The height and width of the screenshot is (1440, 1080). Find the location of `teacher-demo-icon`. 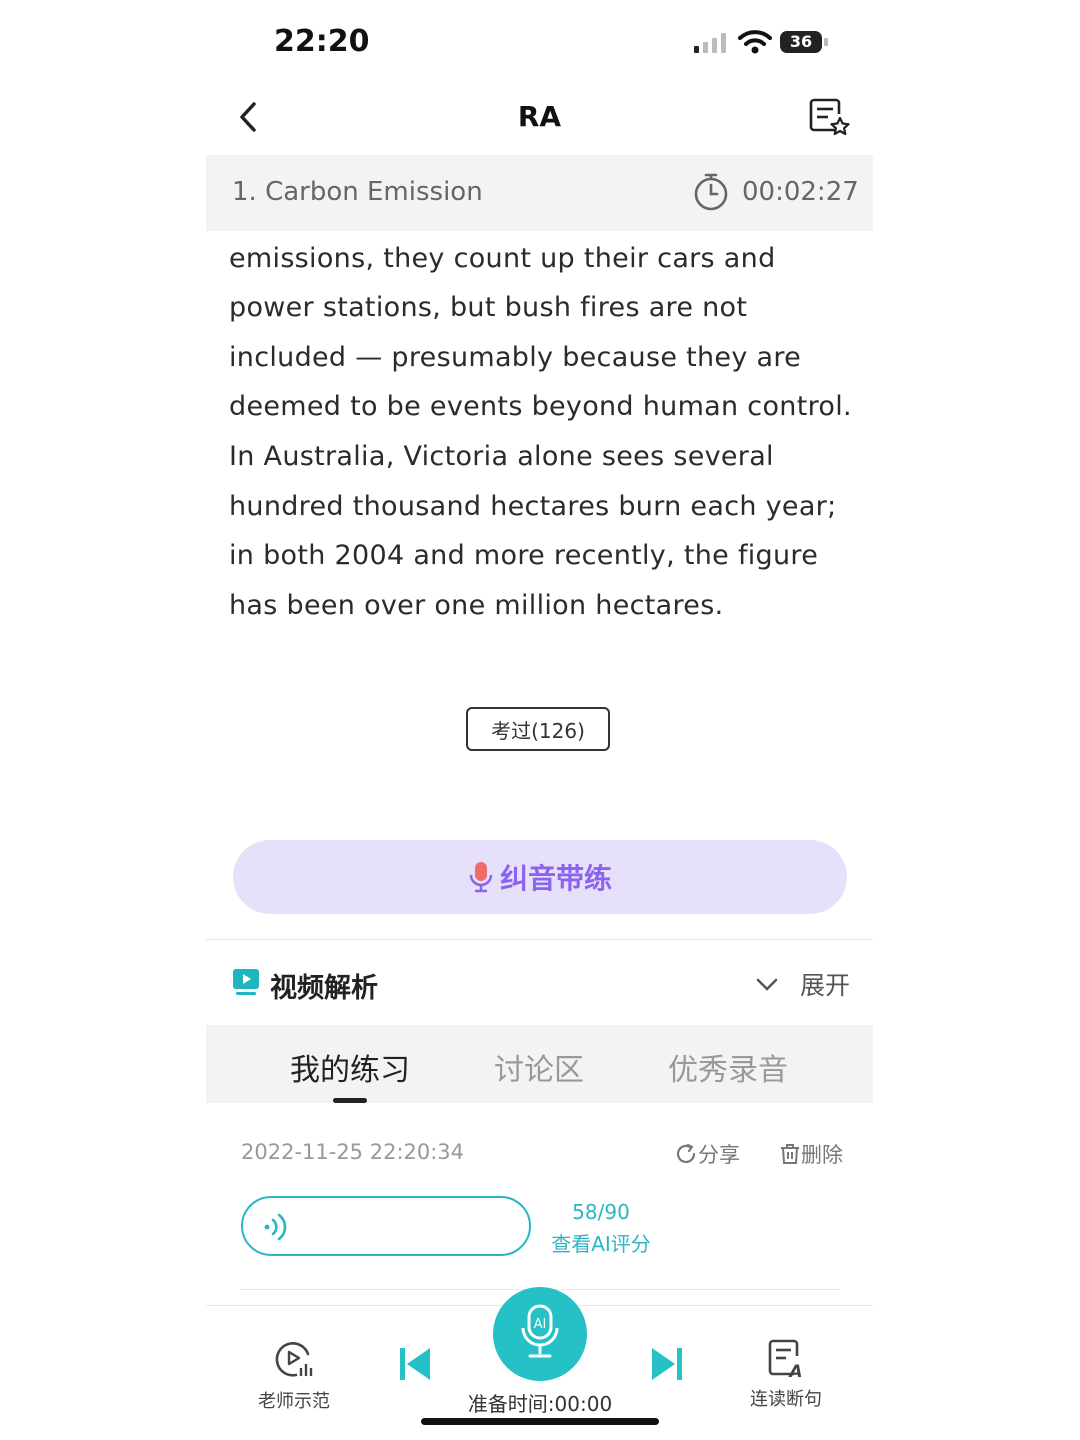

teacher-demo-icon is located at coordinates (294, 1359).